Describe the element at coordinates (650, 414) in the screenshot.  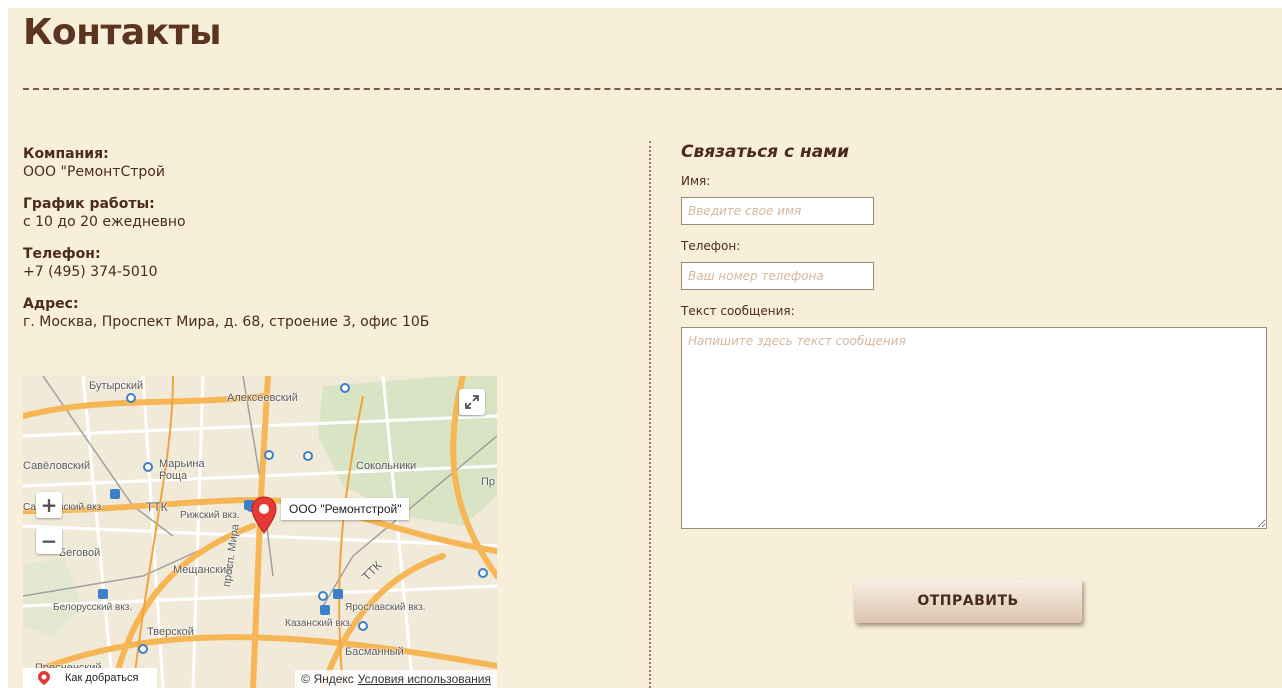
I see `column-divider` at that location.